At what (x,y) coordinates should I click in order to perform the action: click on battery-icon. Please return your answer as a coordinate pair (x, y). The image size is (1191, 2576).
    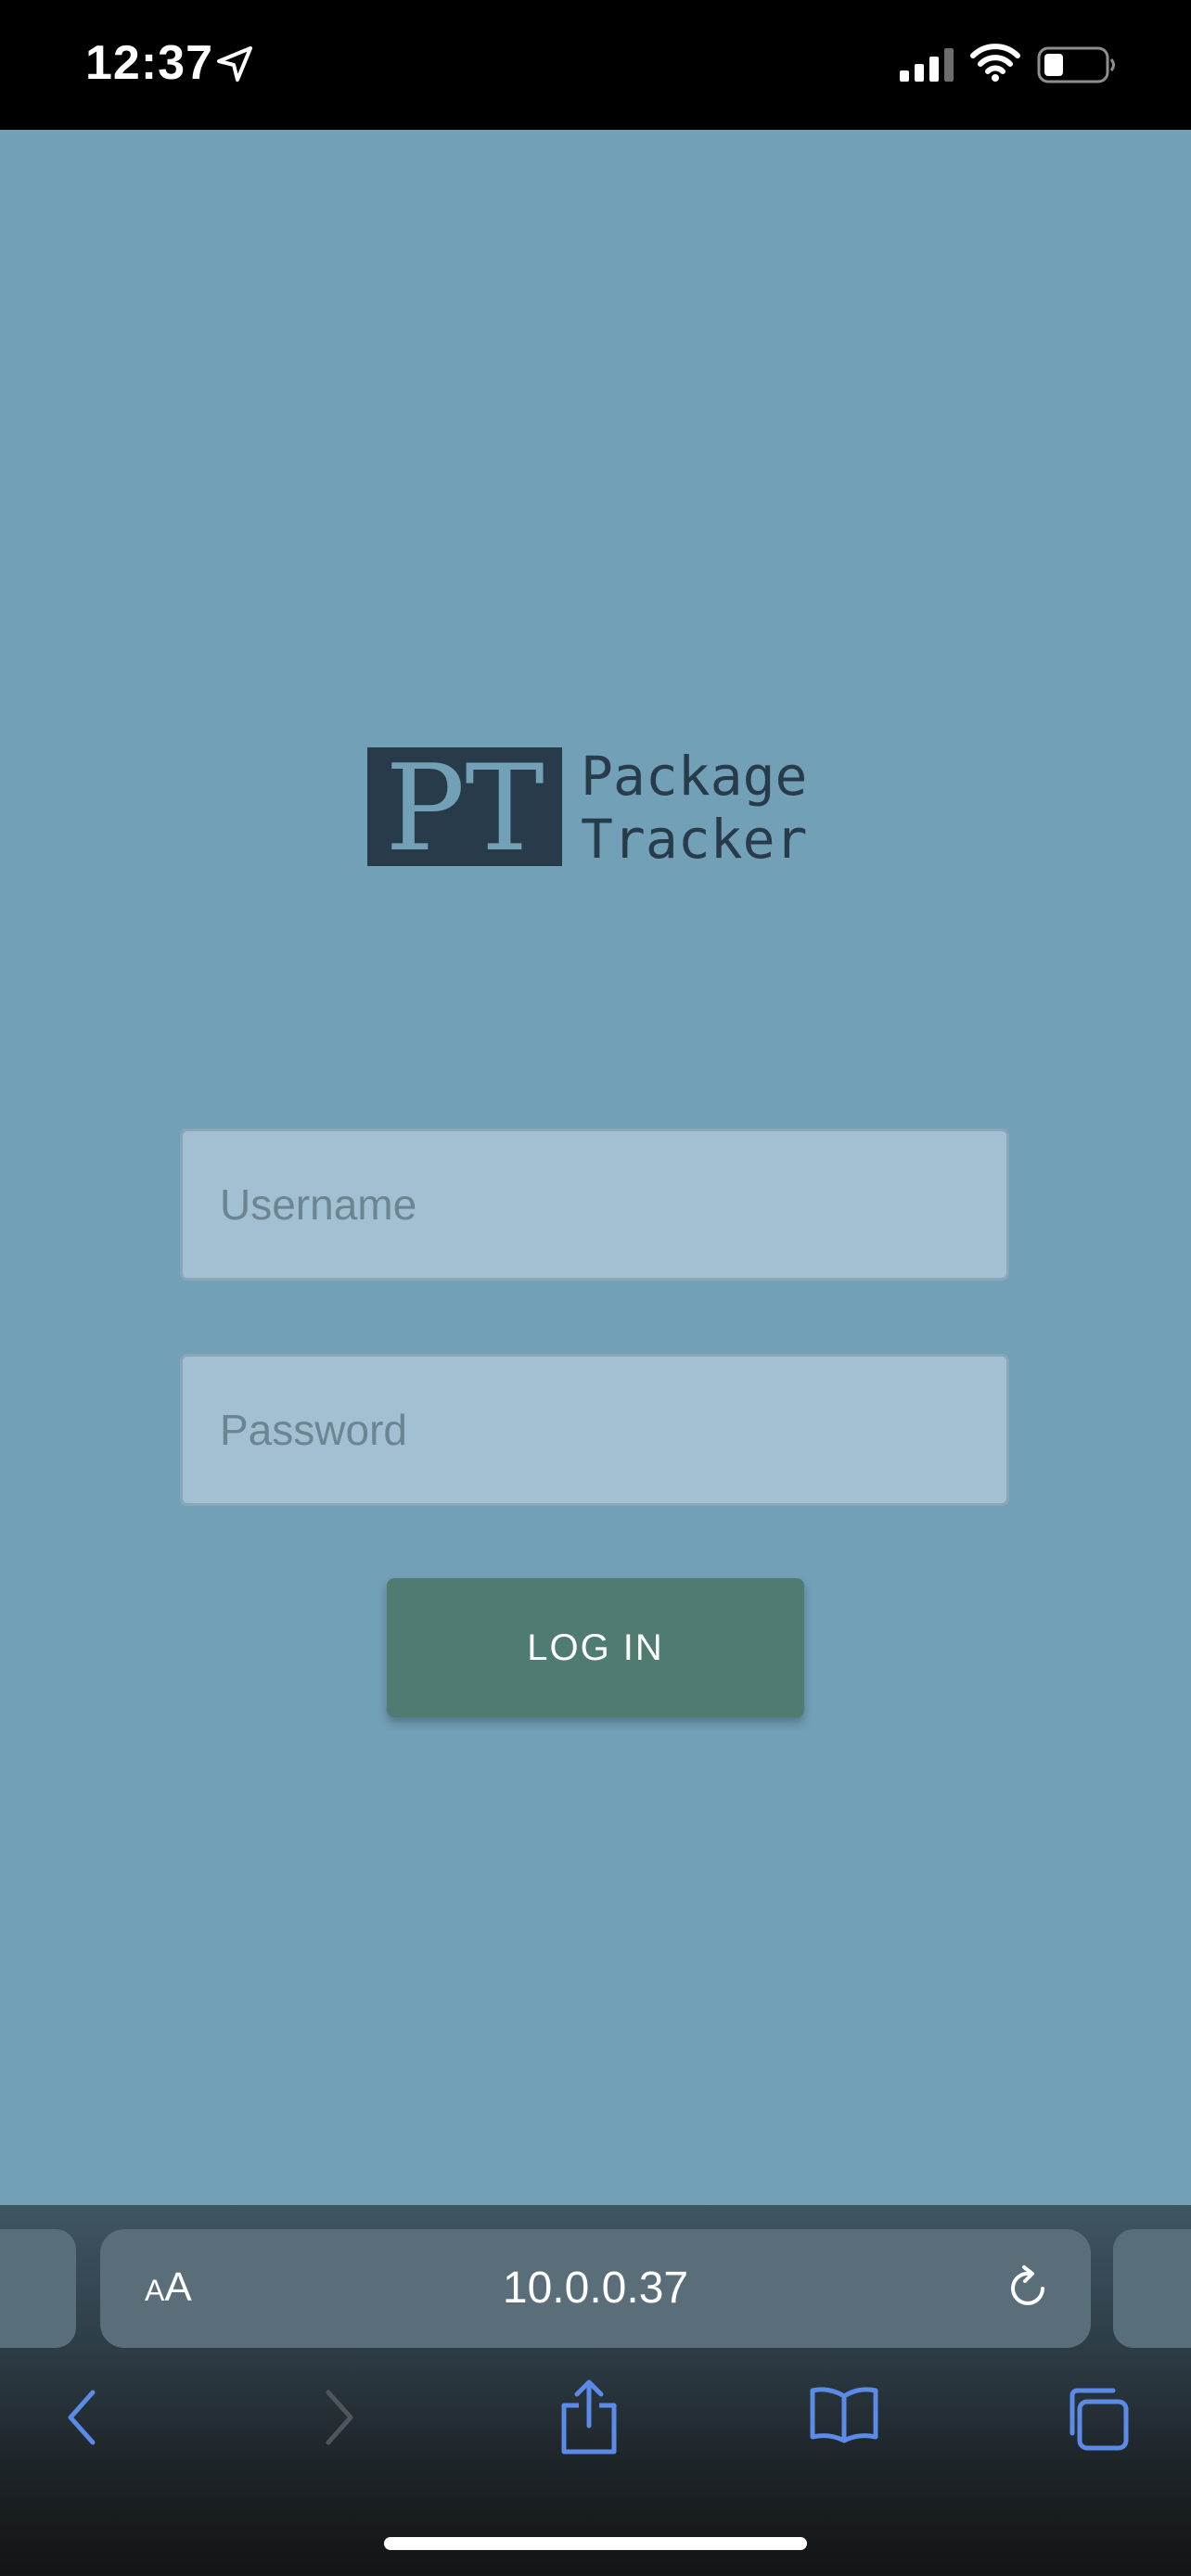
    Looking at the image, I should click on (1077, 67).